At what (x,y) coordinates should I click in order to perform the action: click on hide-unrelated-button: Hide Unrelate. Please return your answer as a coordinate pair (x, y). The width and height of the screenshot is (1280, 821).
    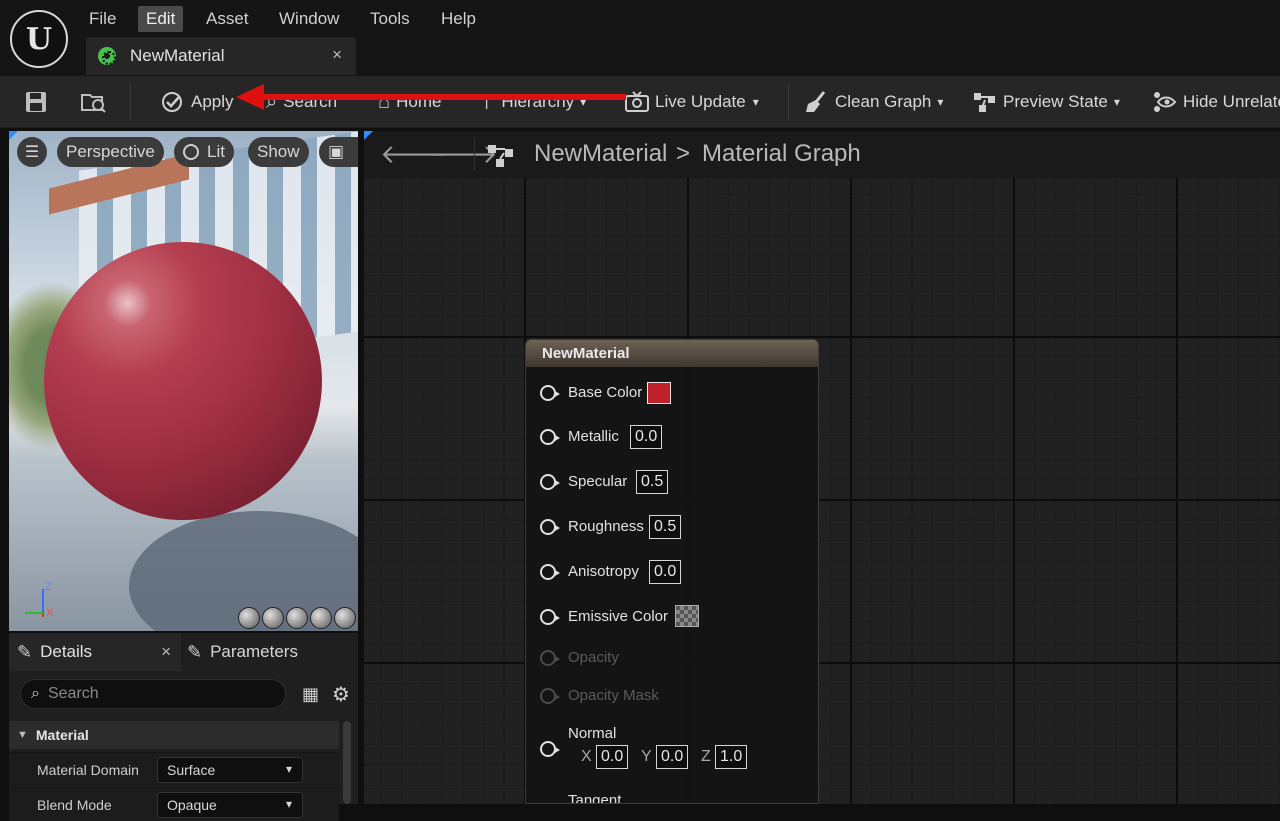
    Looking at the image, I should click on (1216, 102).